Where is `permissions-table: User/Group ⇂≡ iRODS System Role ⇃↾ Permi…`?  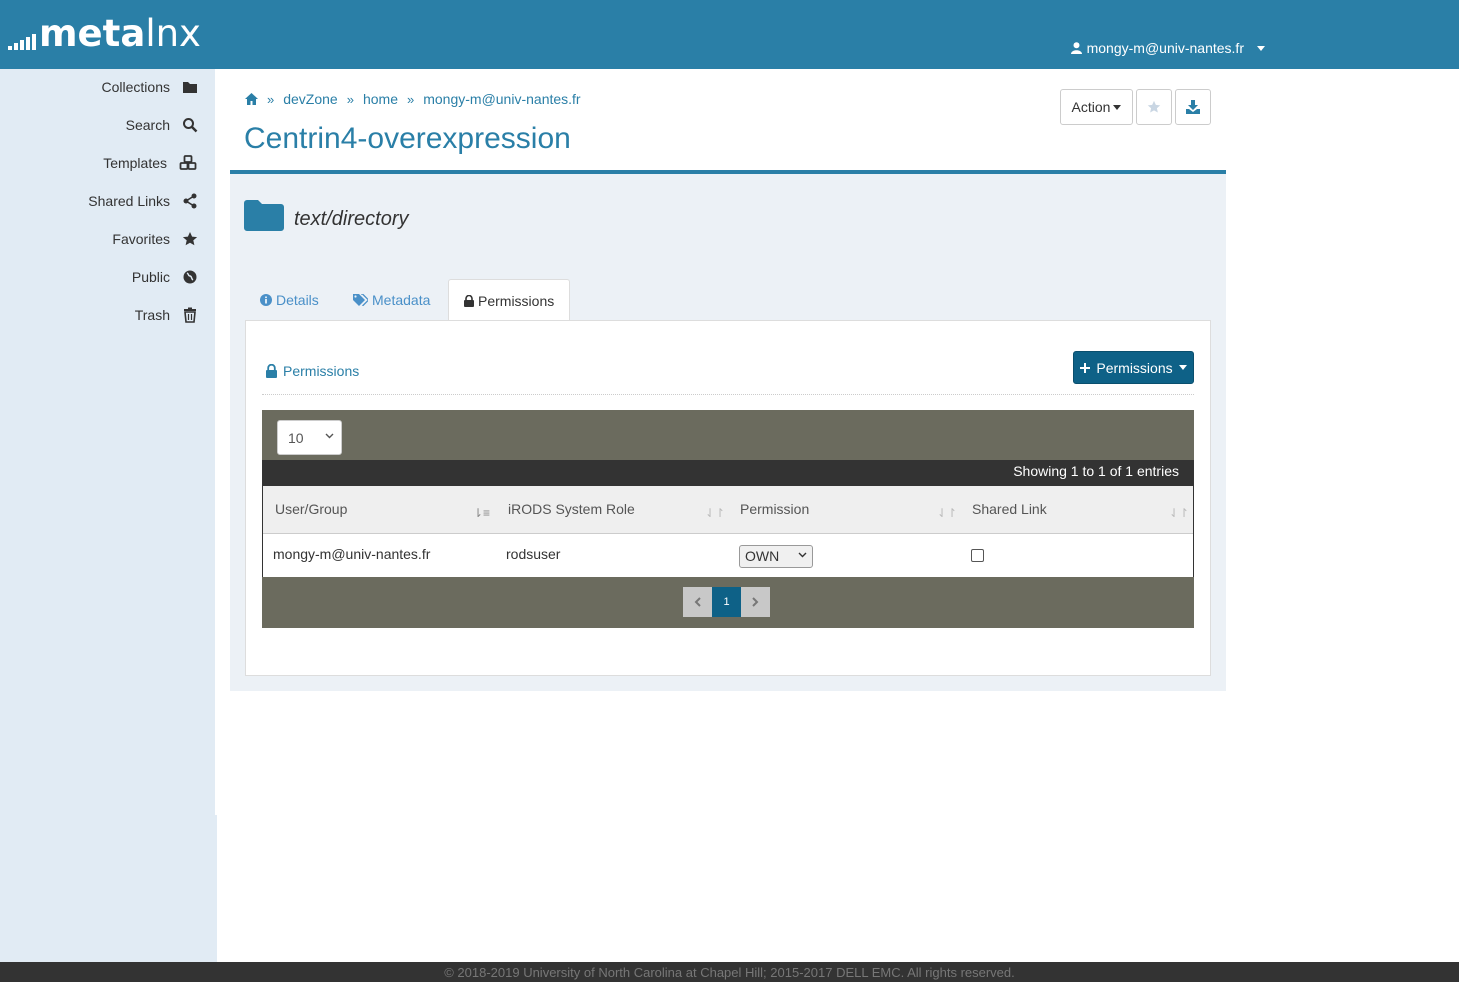
permissions-table: User/Group ⇂≡ iRODS System Role ⇃↾ Permi… is located at coordinates (728, 532).